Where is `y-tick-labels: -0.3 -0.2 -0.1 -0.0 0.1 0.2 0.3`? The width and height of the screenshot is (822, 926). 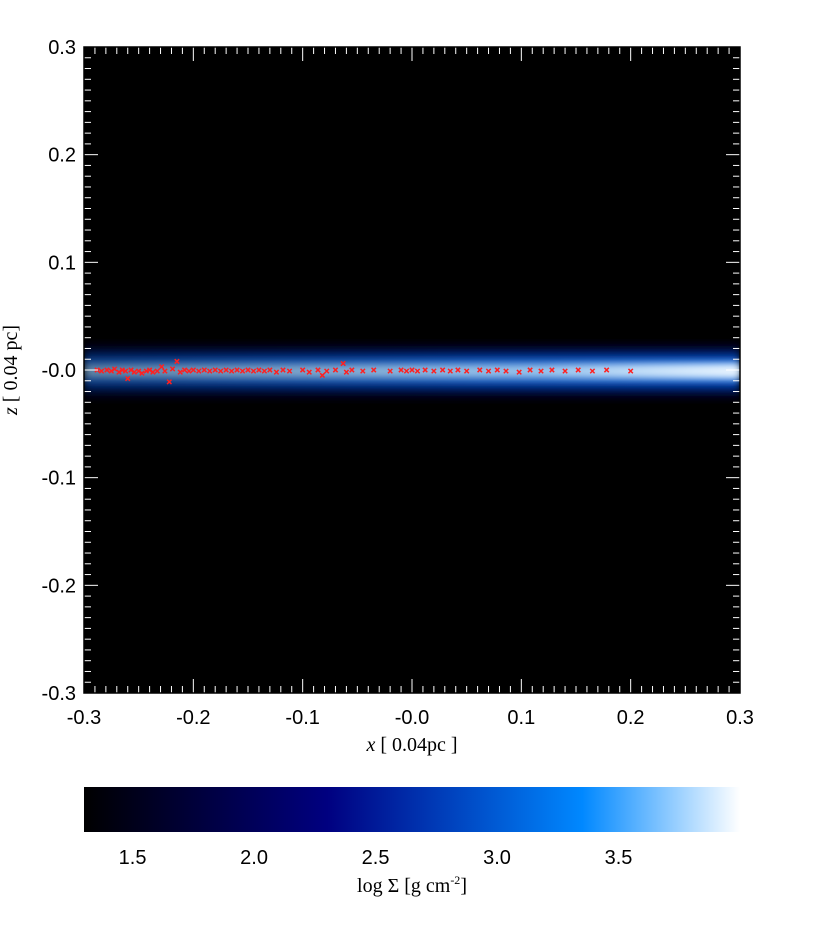
y-tick-labels: -0.3 -0.2 -0.1 -0.0 0.1 0.2 0.3 is located at coordinates (59, 371).